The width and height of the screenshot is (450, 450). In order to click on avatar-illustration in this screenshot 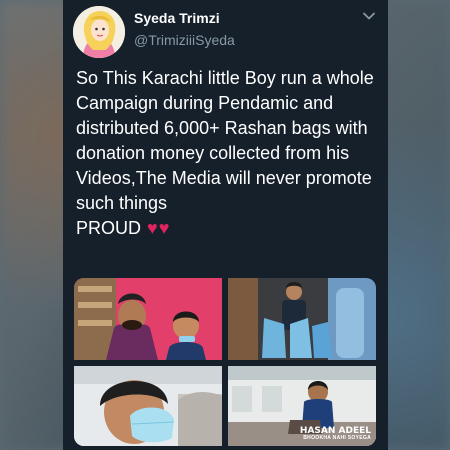, I will do `click(99, 32)`.